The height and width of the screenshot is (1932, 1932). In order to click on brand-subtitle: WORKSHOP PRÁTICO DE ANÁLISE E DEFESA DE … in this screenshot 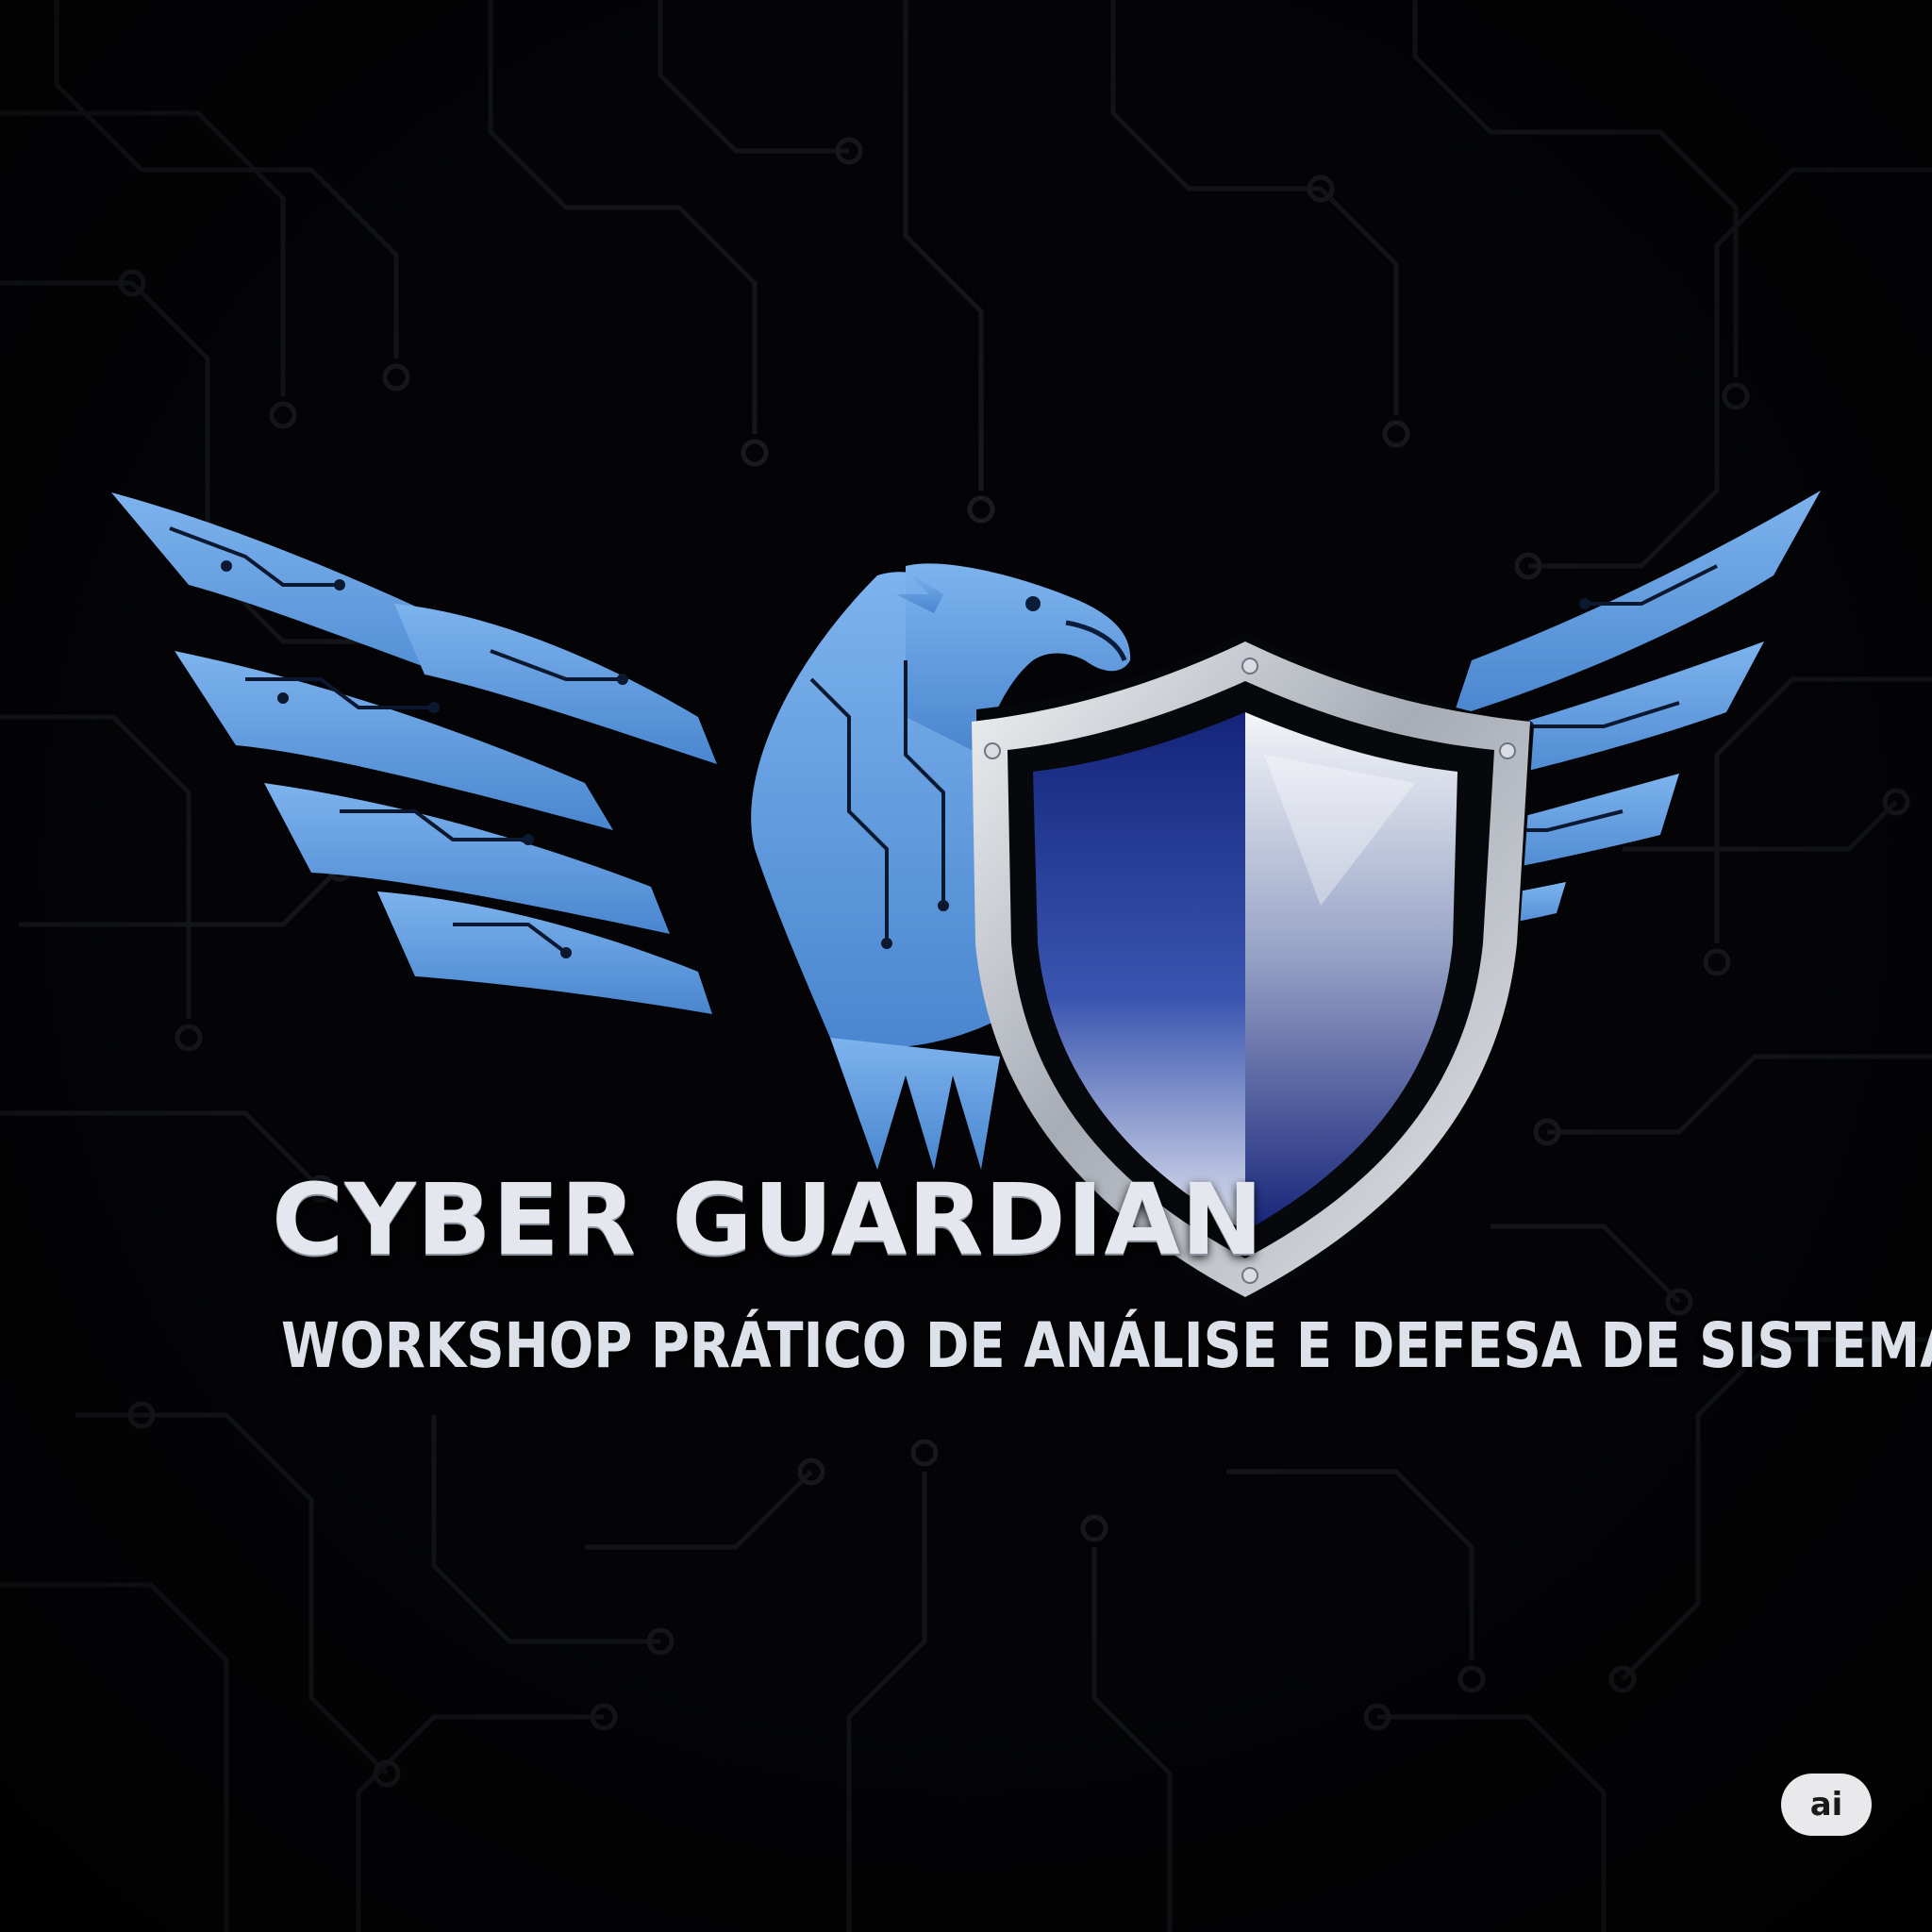, I will do `click(1106, 1346)`.